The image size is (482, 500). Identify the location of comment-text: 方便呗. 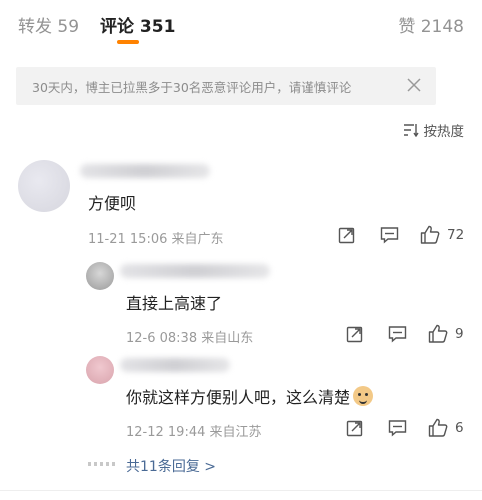
(112, 203).